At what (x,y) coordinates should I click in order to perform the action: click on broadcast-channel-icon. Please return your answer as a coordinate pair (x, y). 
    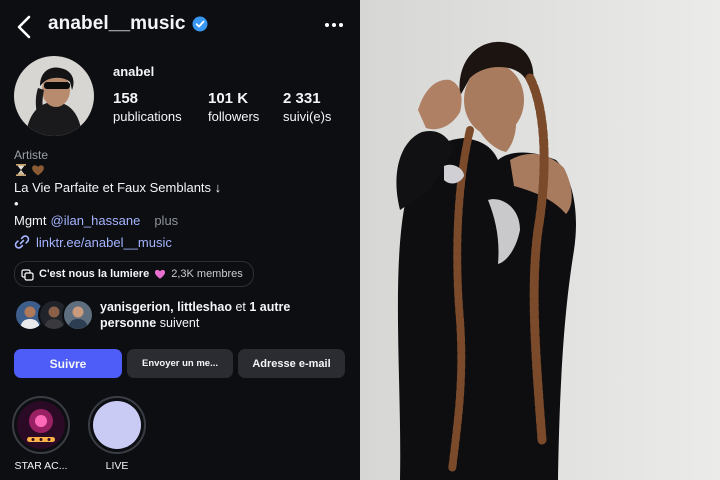
    Looking at the image, I should click on (27, 274).